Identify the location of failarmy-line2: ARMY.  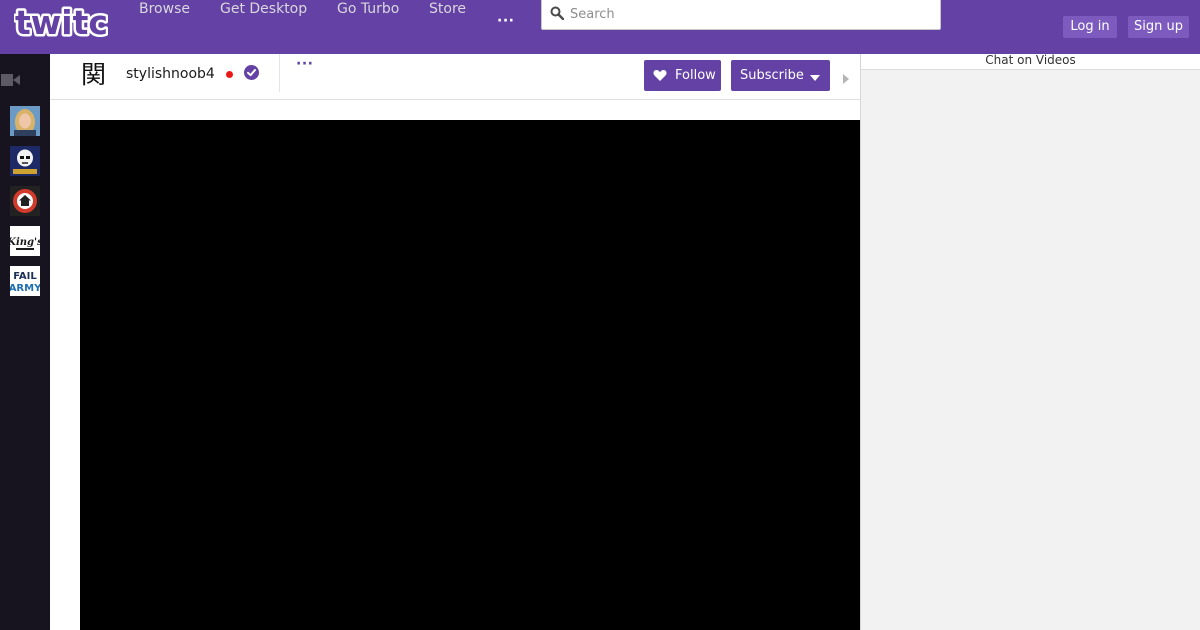
(25, 288).